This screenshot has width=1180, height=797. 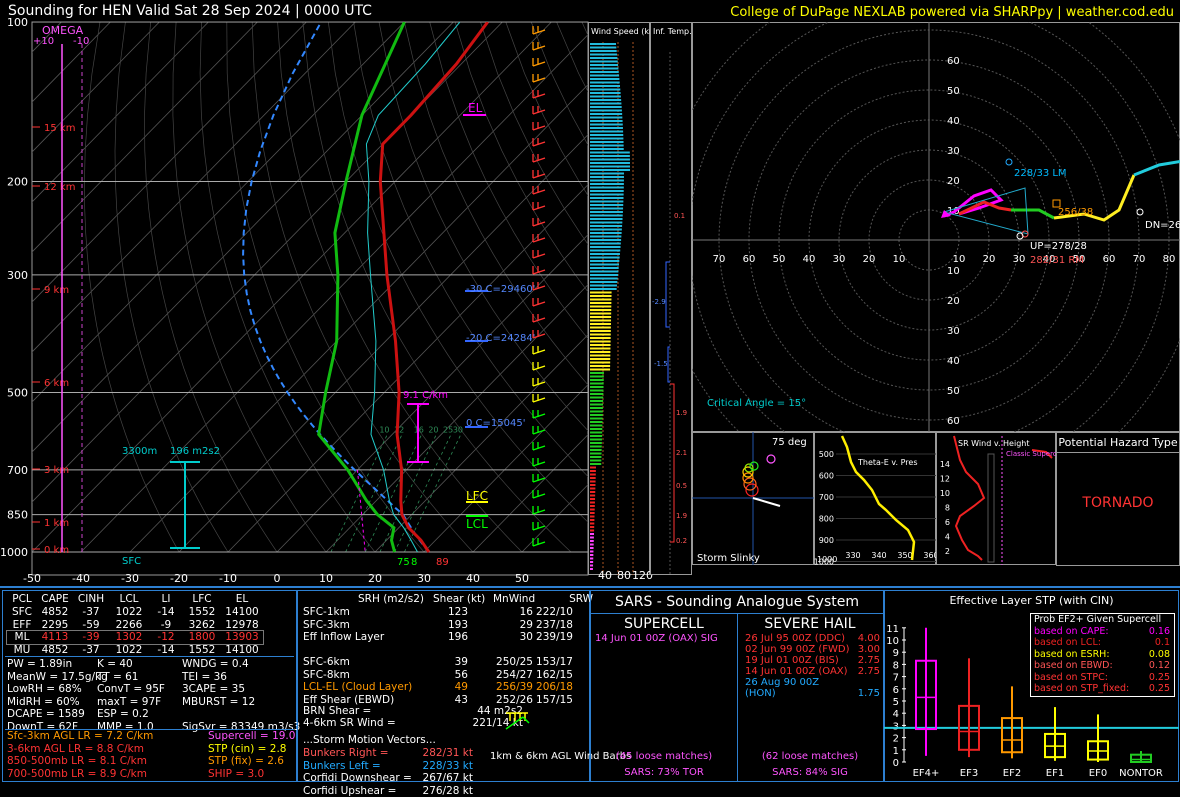 What do you see at coordinates (1102, 620) in the screenshot?
I see `stp-legend-title: Prob EF2+ Given Supercell` at bounding box center [1102, 620].